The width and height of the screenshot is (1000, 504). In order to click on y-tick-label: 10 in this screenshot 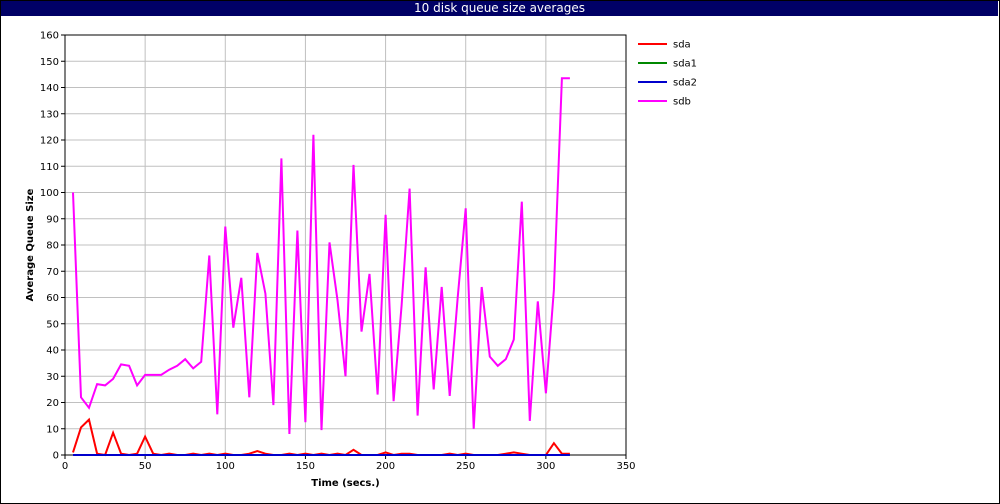, I will do `click(52, 429)`.